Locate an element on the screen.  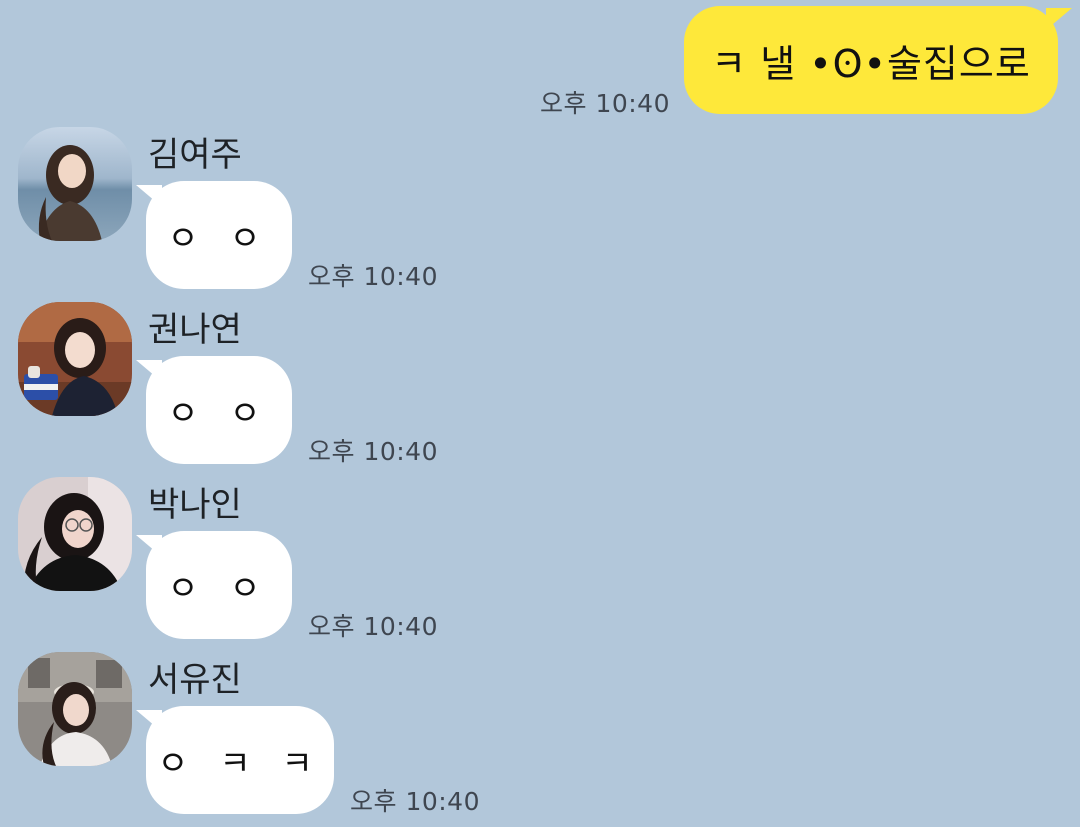
outgoing-bubble: ㅋ 낼 •ʘ•술집으로 is located at coordinates (878, 60).